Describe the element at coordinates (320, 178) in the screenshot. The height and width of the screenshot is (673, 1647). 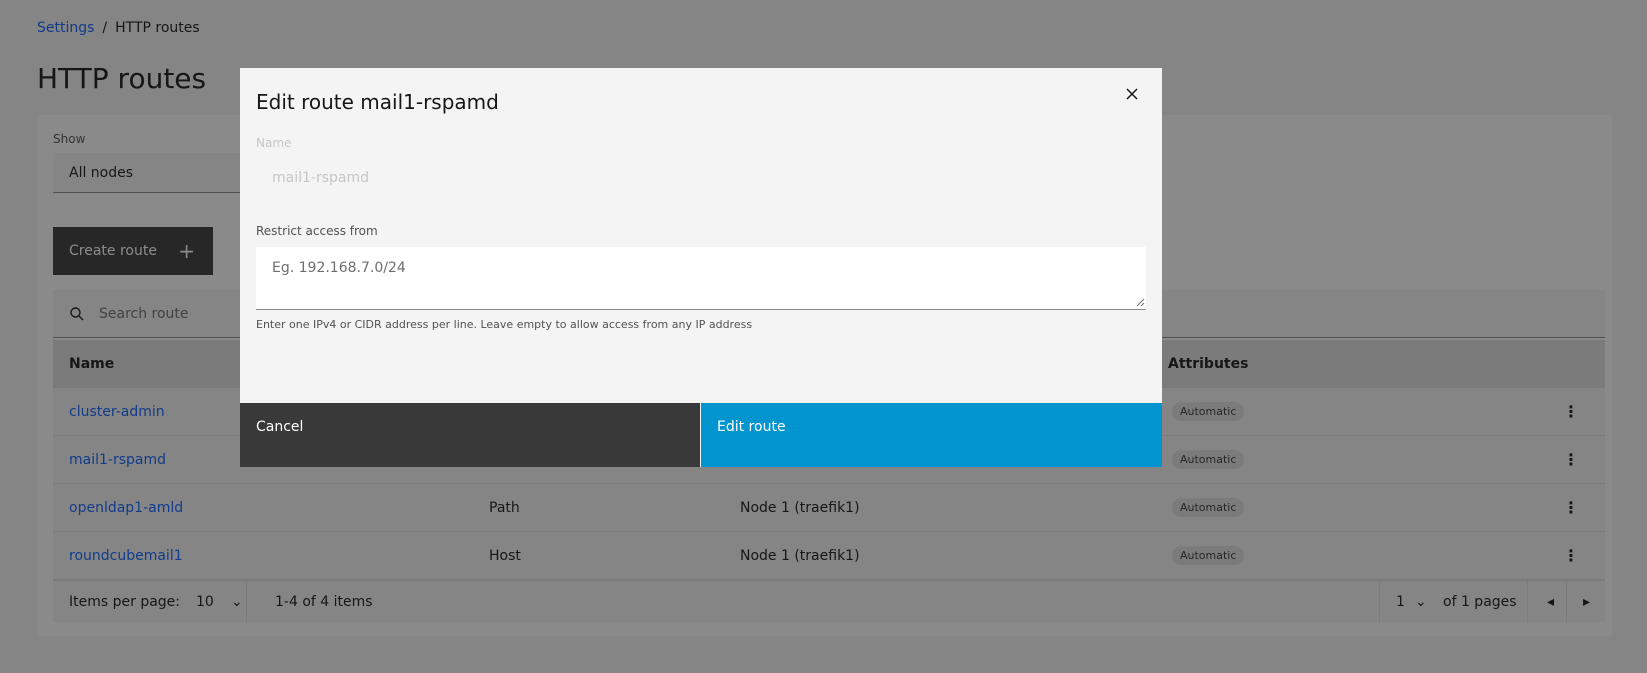
I see `name-field: mail1-rspamd` at that location.